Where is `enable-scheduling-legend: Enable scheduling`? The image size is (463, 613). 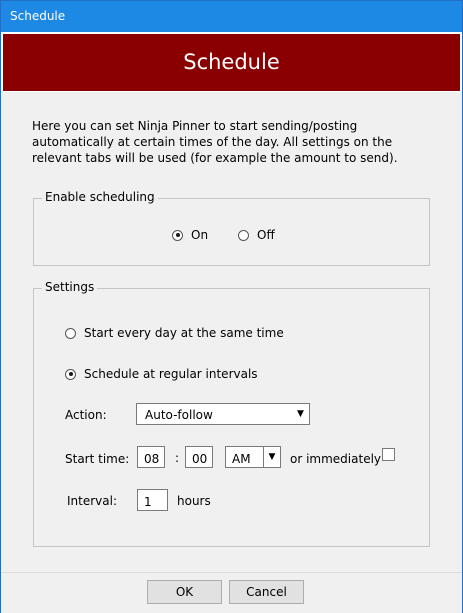 enable-scheduling-legend: Enable scheduling is located at coordinates (100, 197).